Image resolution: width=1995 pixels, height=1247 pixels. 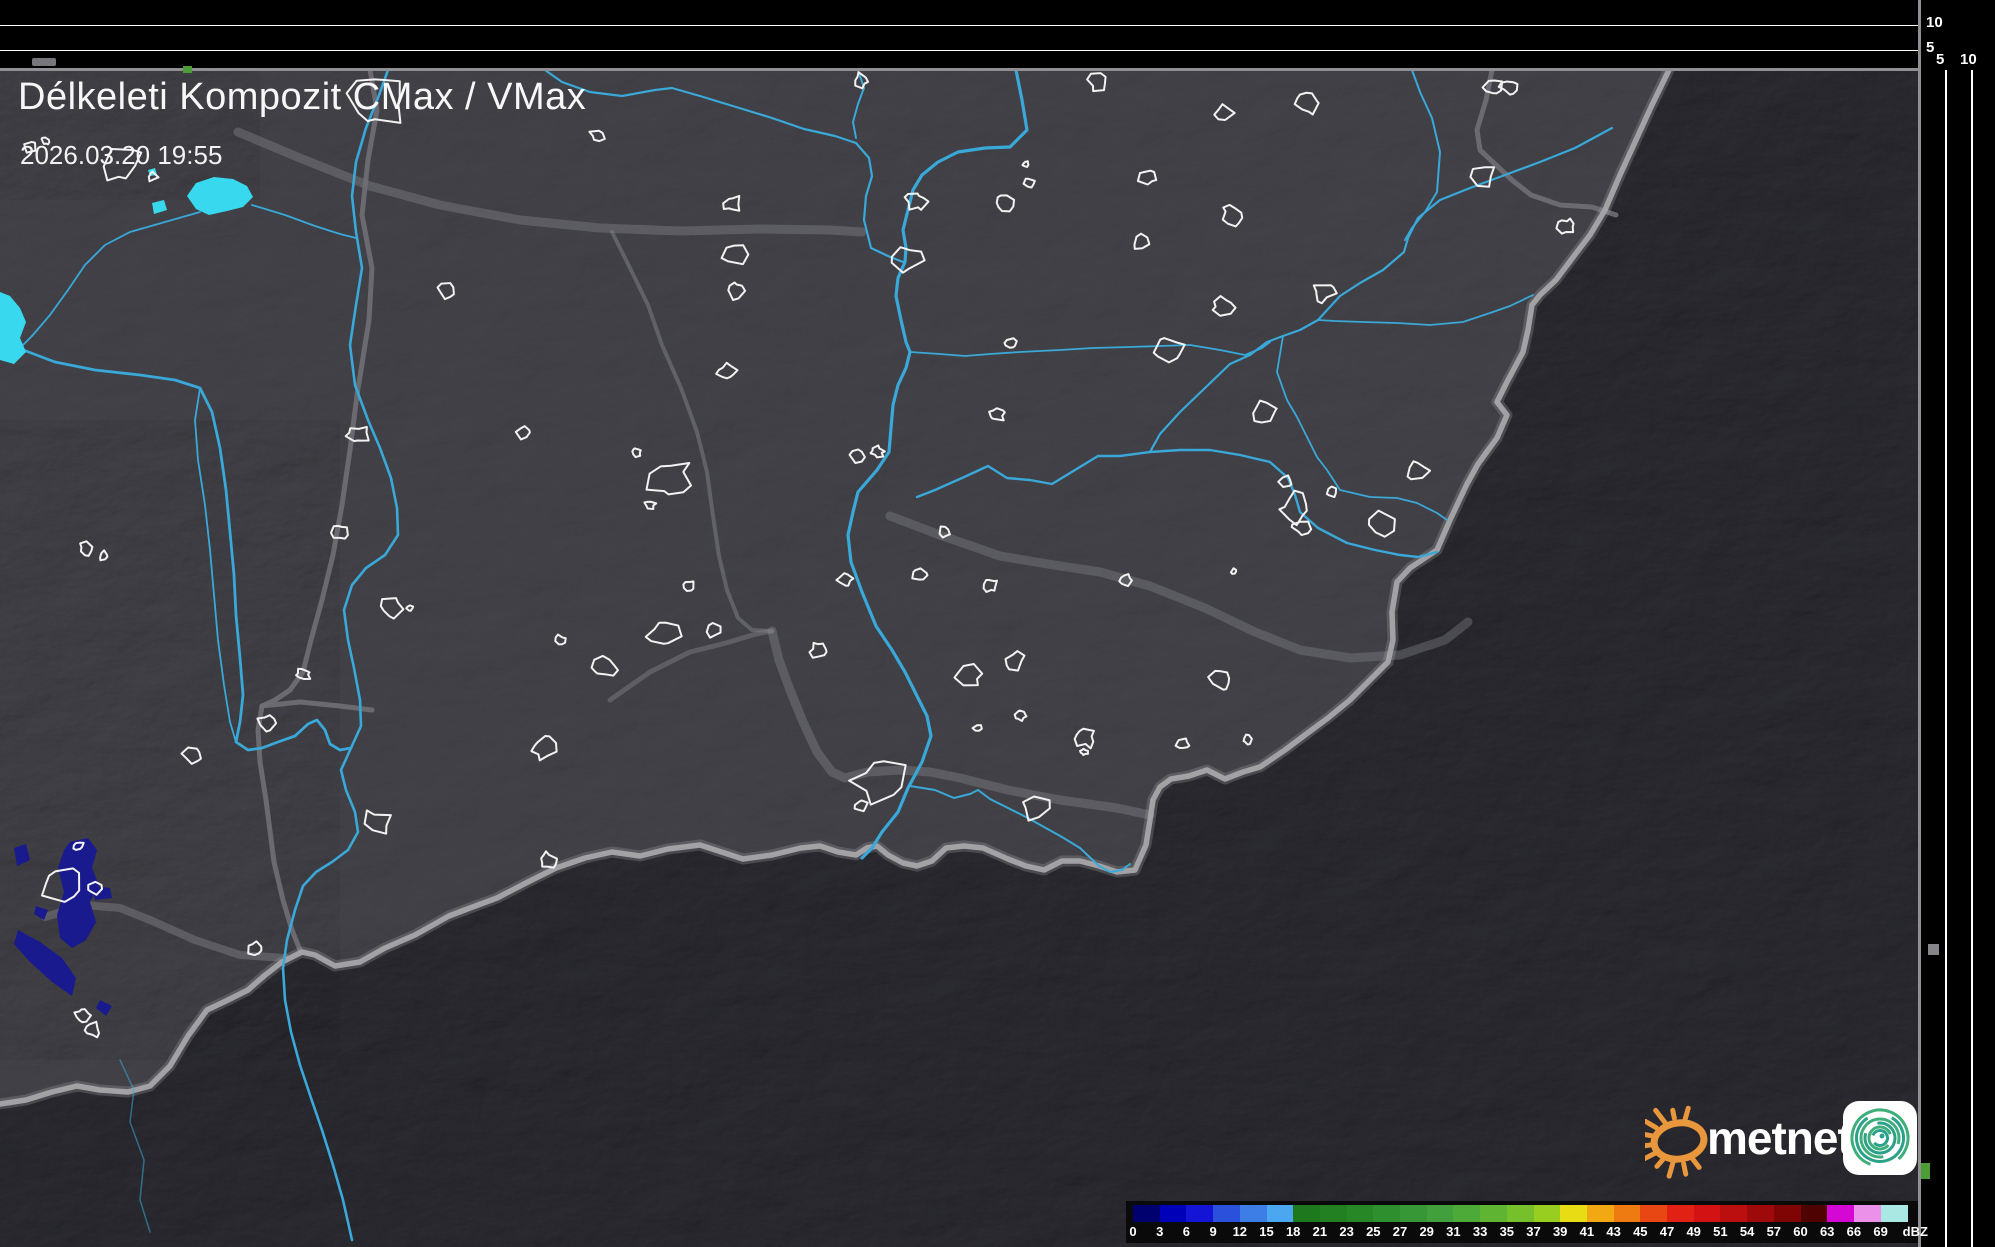 I want to click on logo: metnet, so click(x=1786, y=1141).